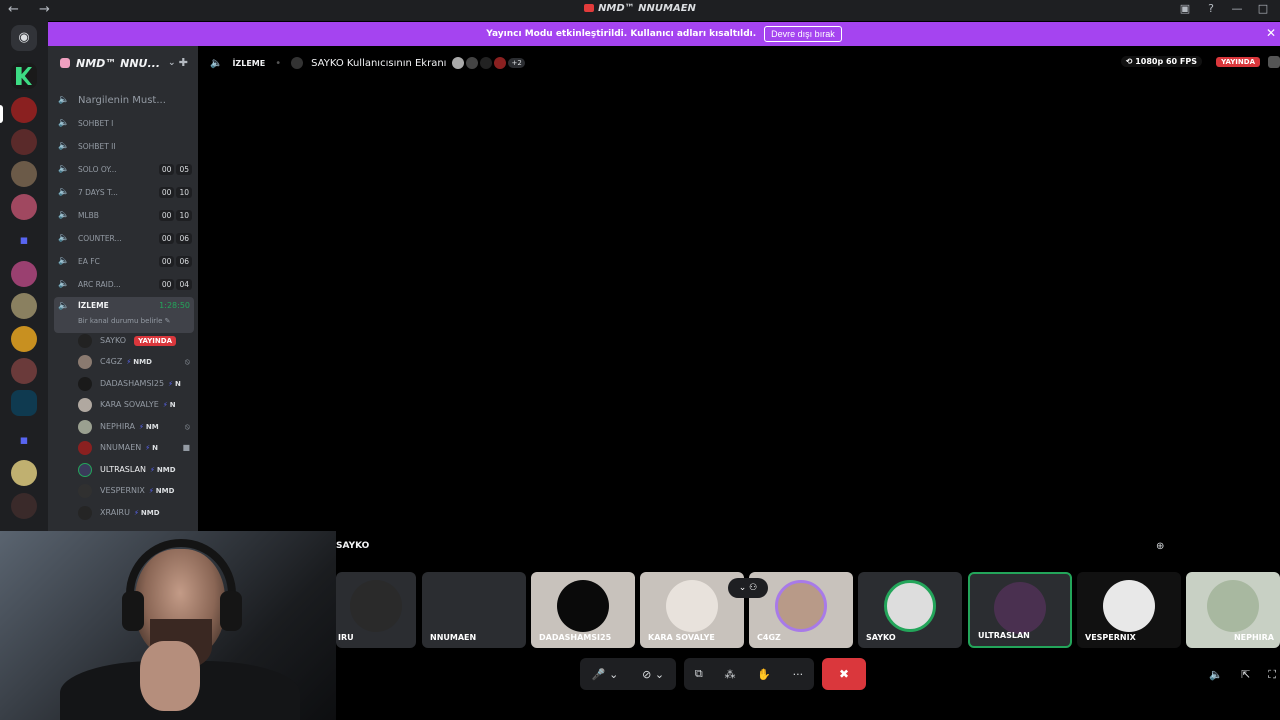 This screenshot has height=720, width=1280. What do you see at coordinates (124, 123) in the screenshot?
I see `voice-channel: 🔈 SOHBET I` at bounding box center [124, 123].